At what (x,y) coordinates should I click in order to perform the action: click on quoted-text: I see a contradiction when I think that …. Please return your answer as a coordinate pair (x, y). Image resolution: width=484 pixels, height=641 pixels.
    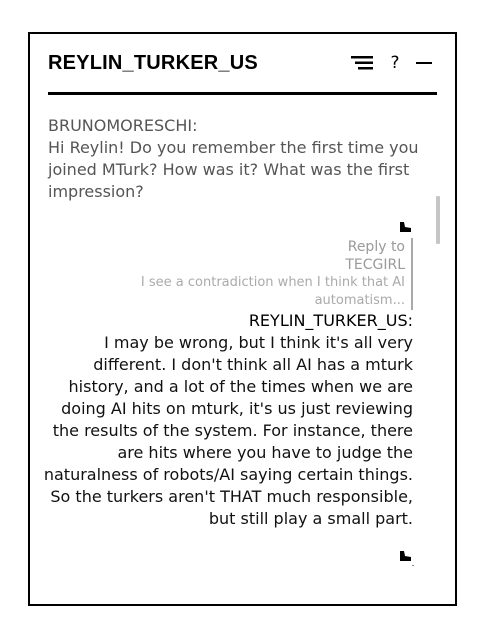
    Looking at the image, I should click on (272, 291).